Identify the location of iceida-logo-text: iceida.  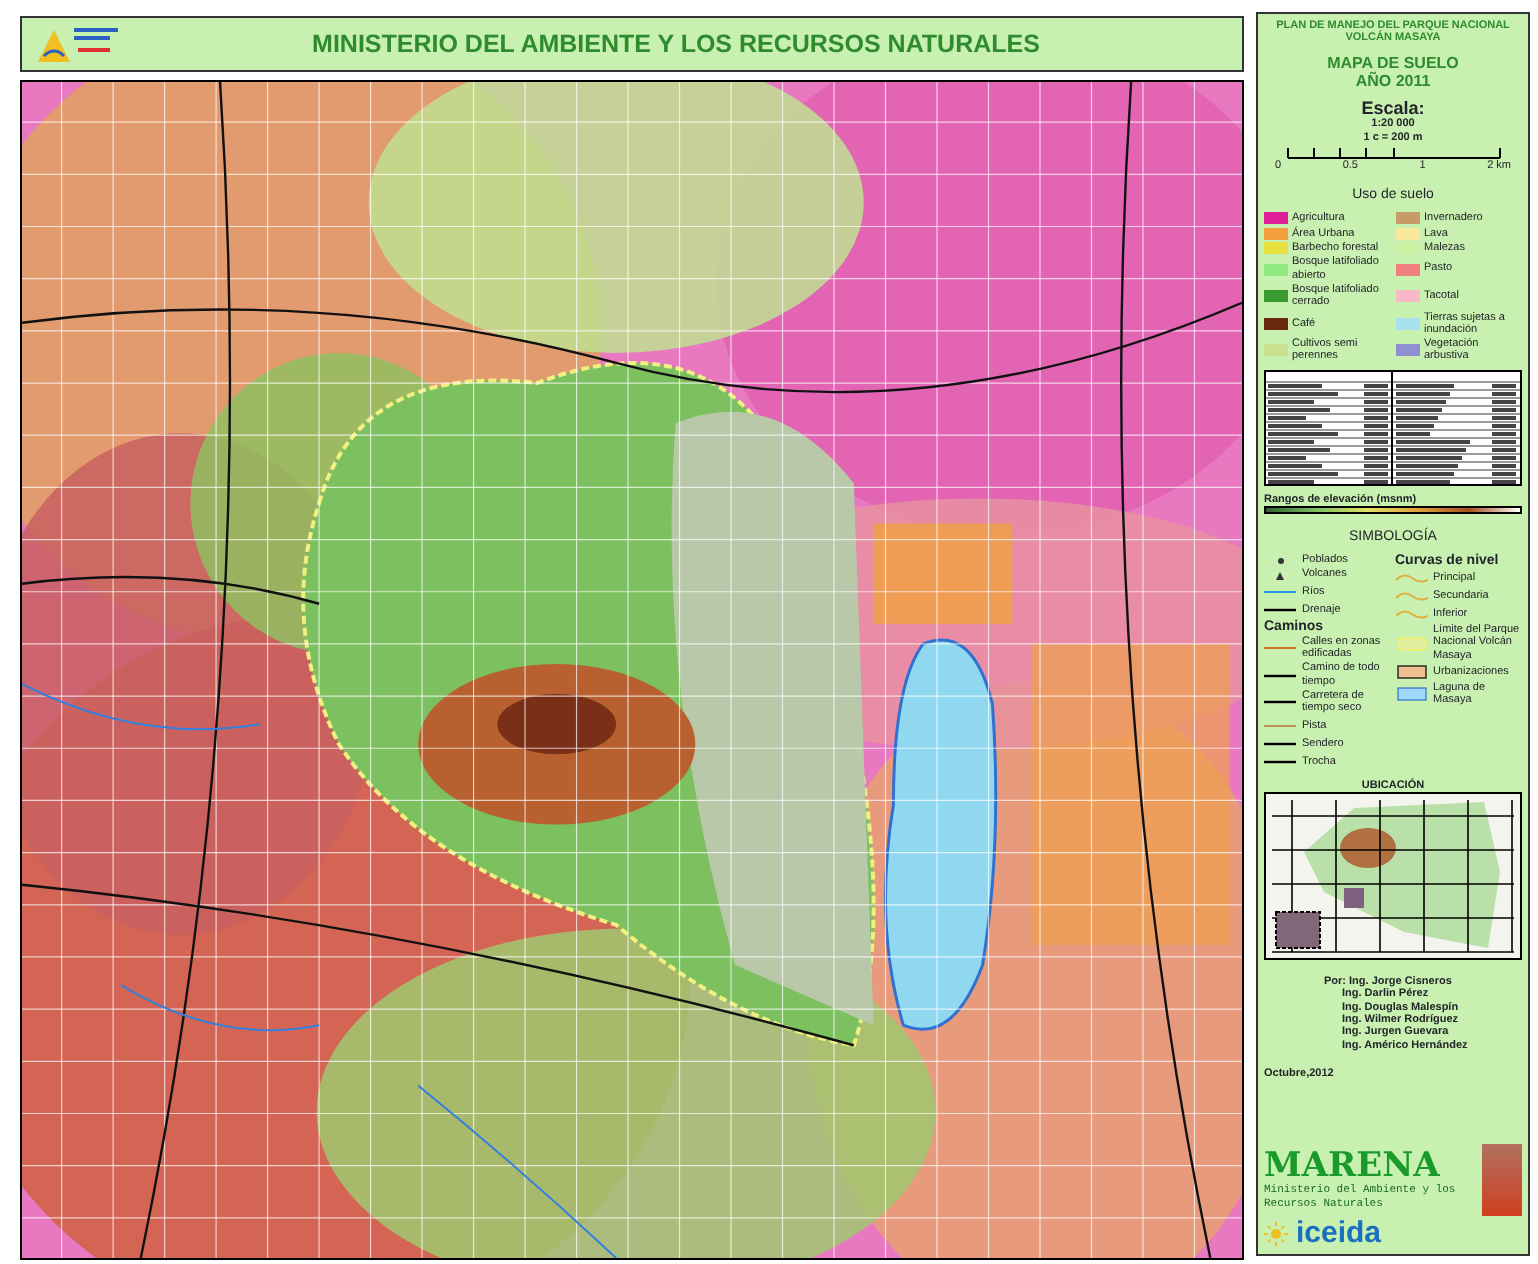
(1339, 1233).